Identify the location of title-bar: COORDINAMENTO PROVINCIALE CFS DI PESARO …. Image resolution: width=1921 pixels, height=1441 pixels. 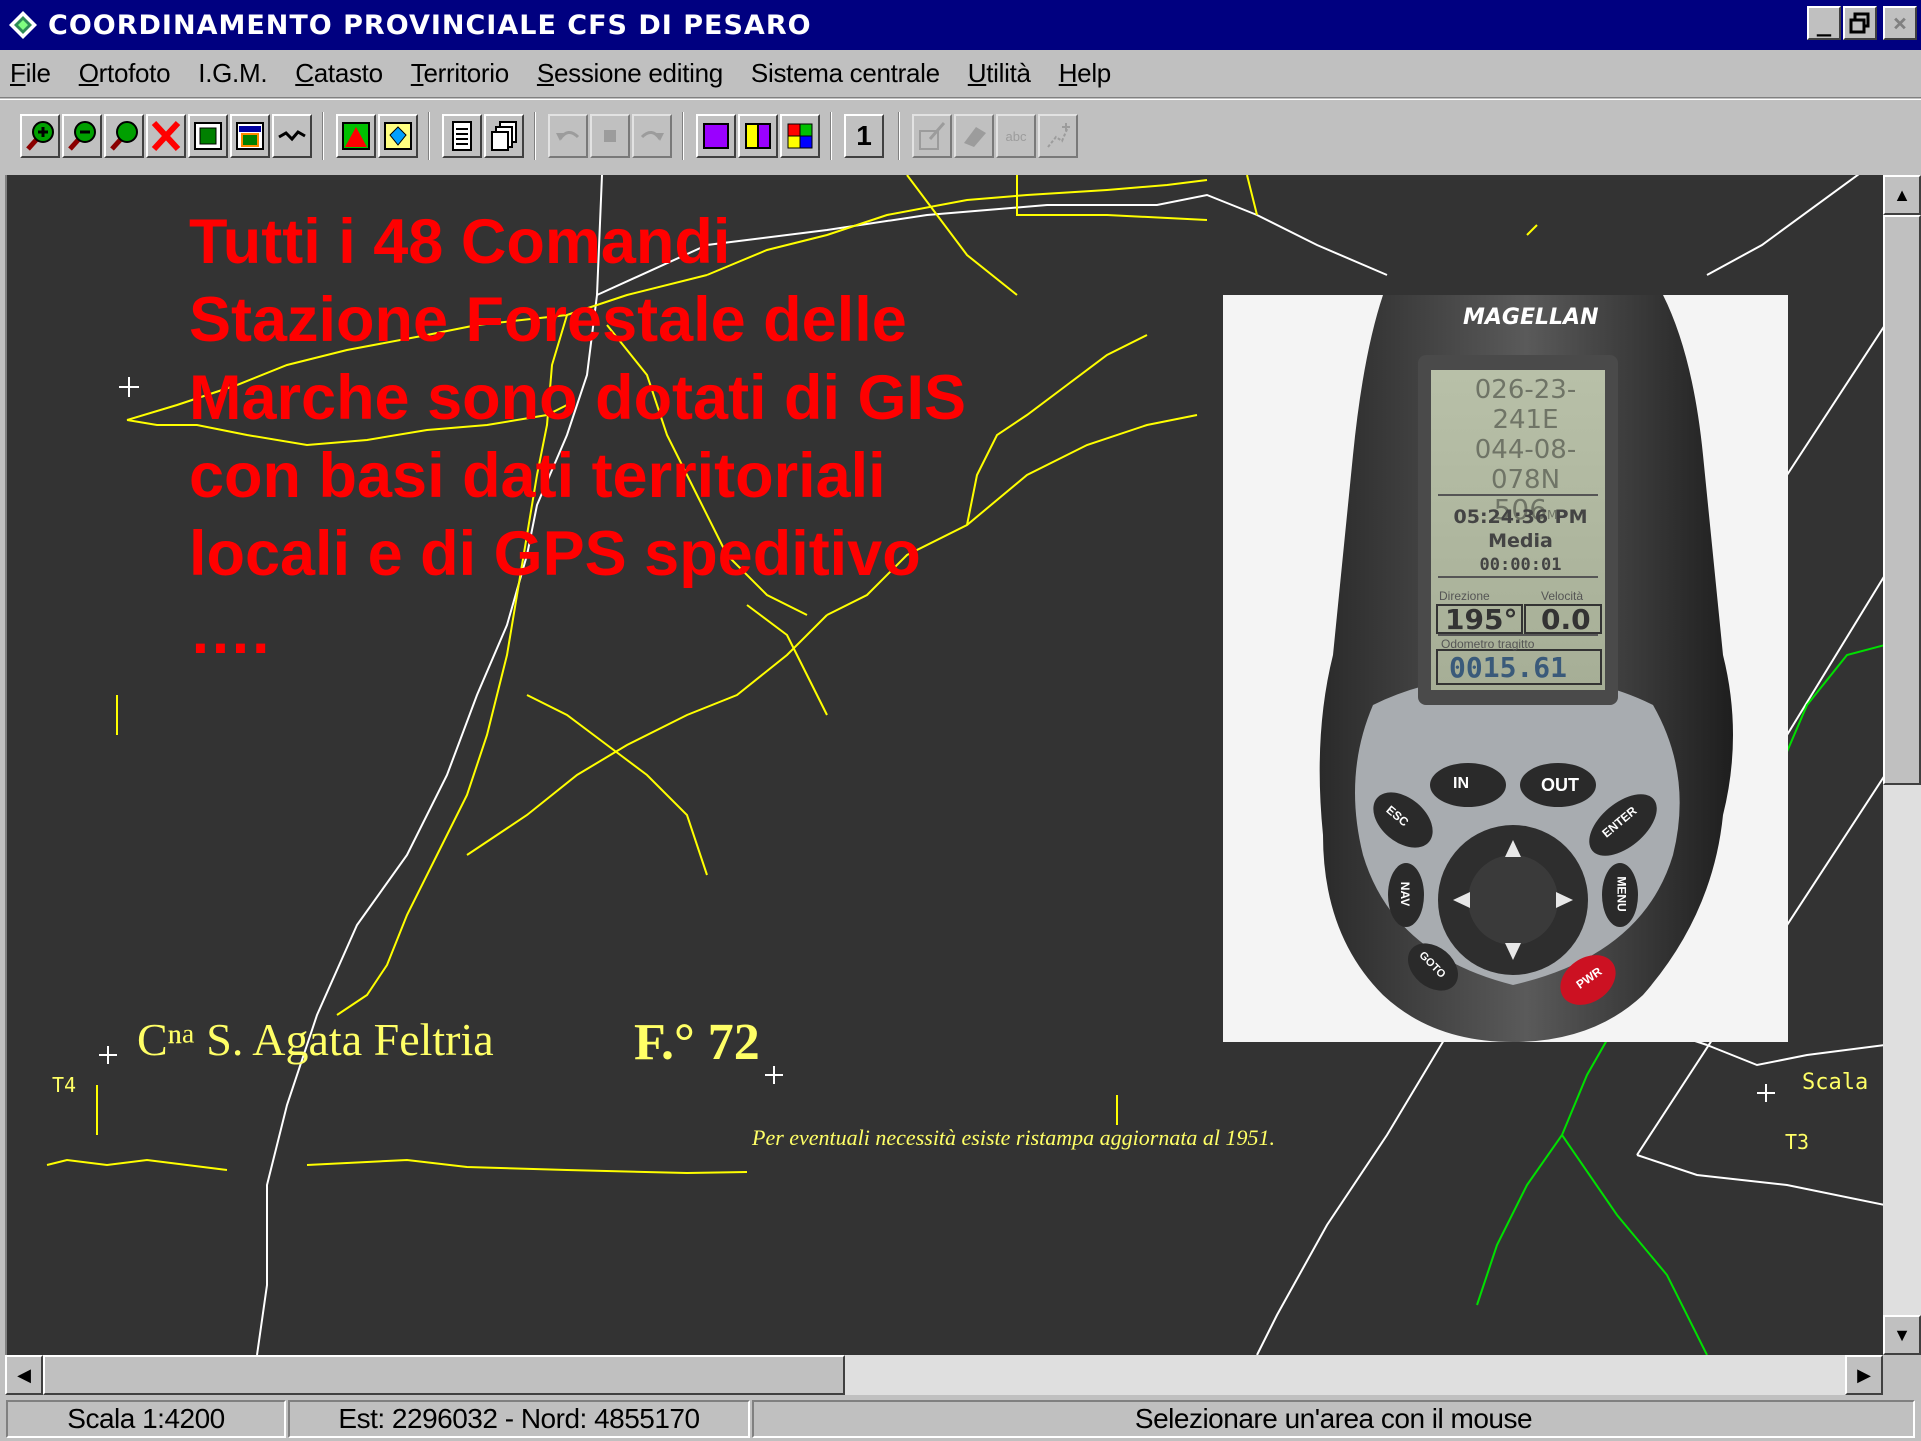
(960, 25).